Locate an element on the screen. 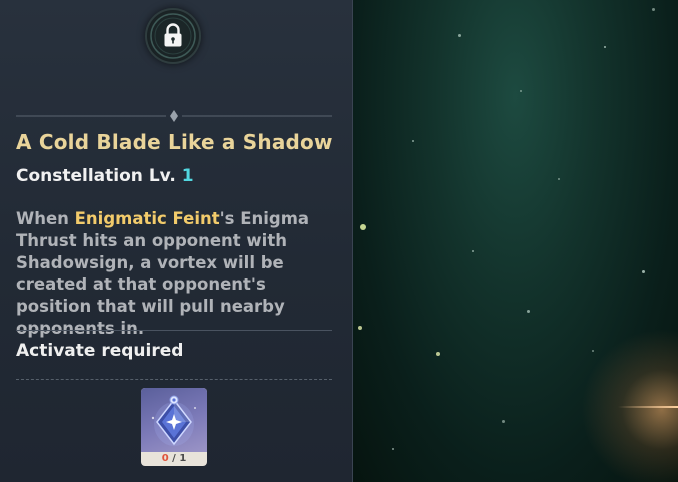 Image resolution: width=678 pixels, height=482 pixels. lock-icon is located at coordinates (173, 36).